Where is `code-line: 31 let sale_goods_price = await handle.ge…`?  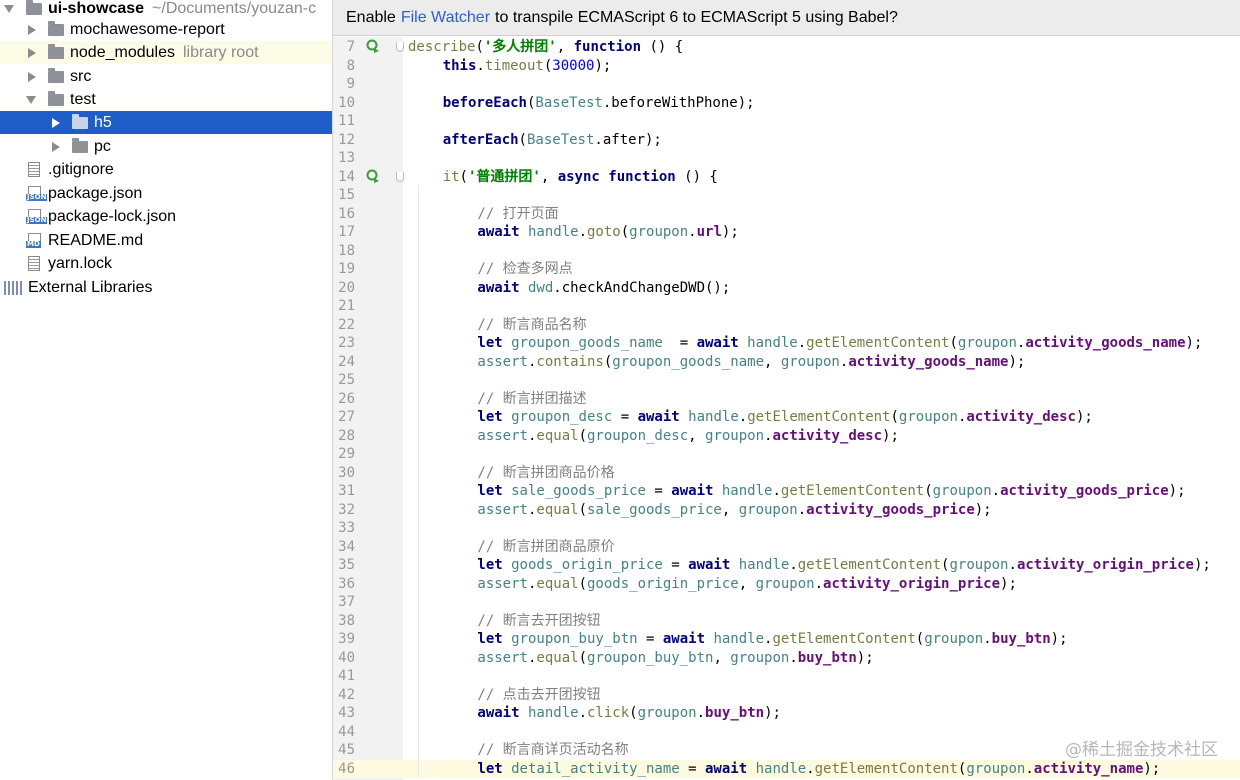 code-line: 31 let sale_goods_price = await handle.ge… is located at coordinates (786, 491).